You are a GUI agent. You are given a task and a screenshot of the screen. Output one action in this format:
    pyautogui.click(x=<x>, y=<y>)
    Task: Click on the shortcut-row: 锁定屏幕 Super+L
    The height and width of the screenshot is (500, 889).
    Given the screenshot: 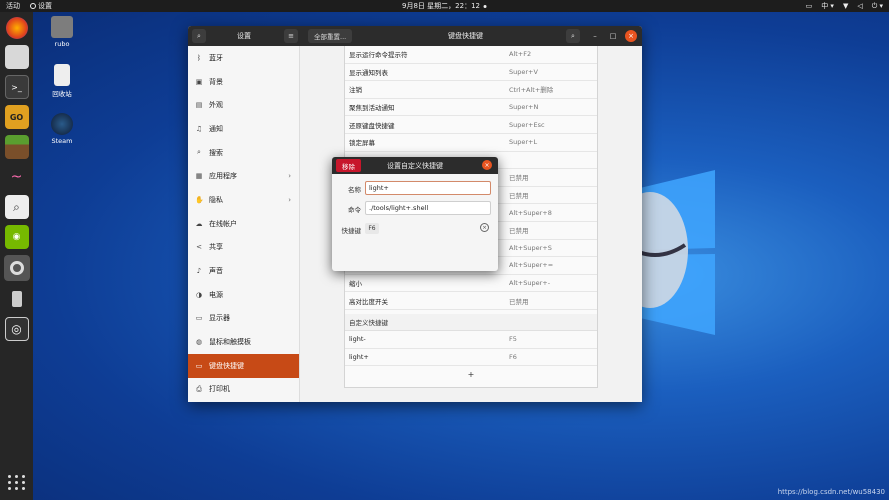 What is the action you would take?
    pyautogui.click(x=471, y=143)
    